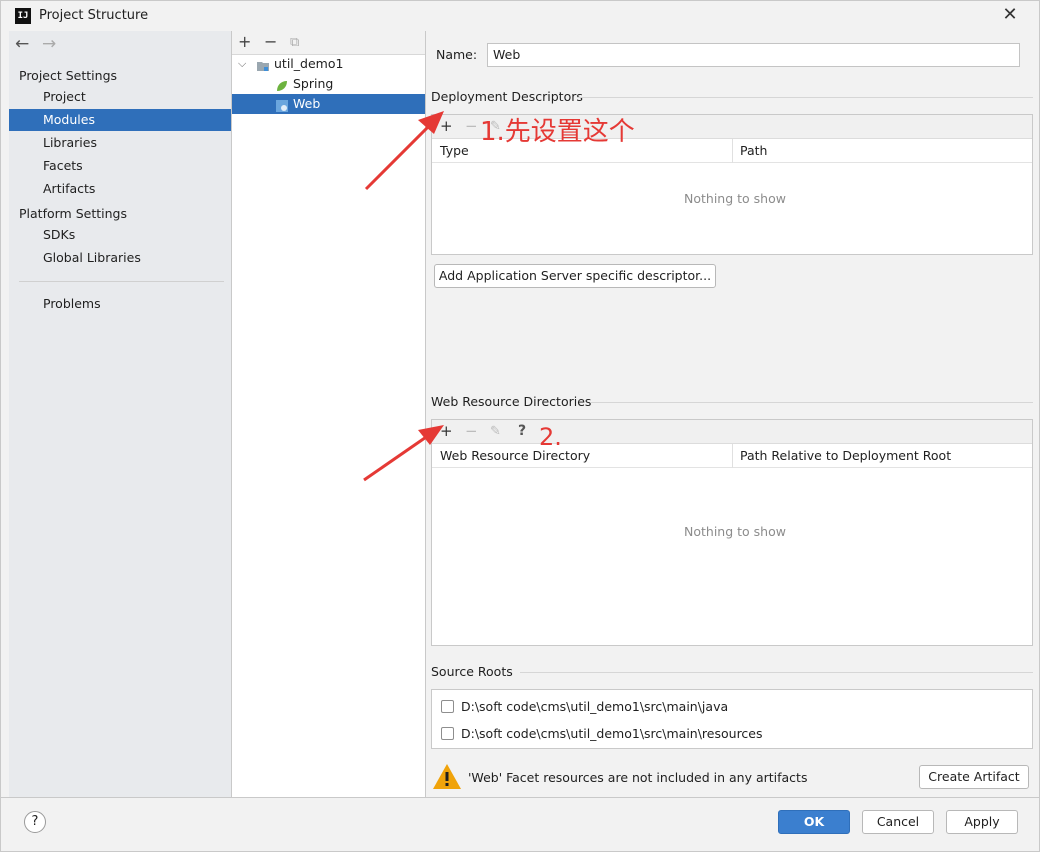  What do you see at coordinates (94, 15) in the screenshot?
I see `window-title: Project Structure` at bounding box center [94, 15].